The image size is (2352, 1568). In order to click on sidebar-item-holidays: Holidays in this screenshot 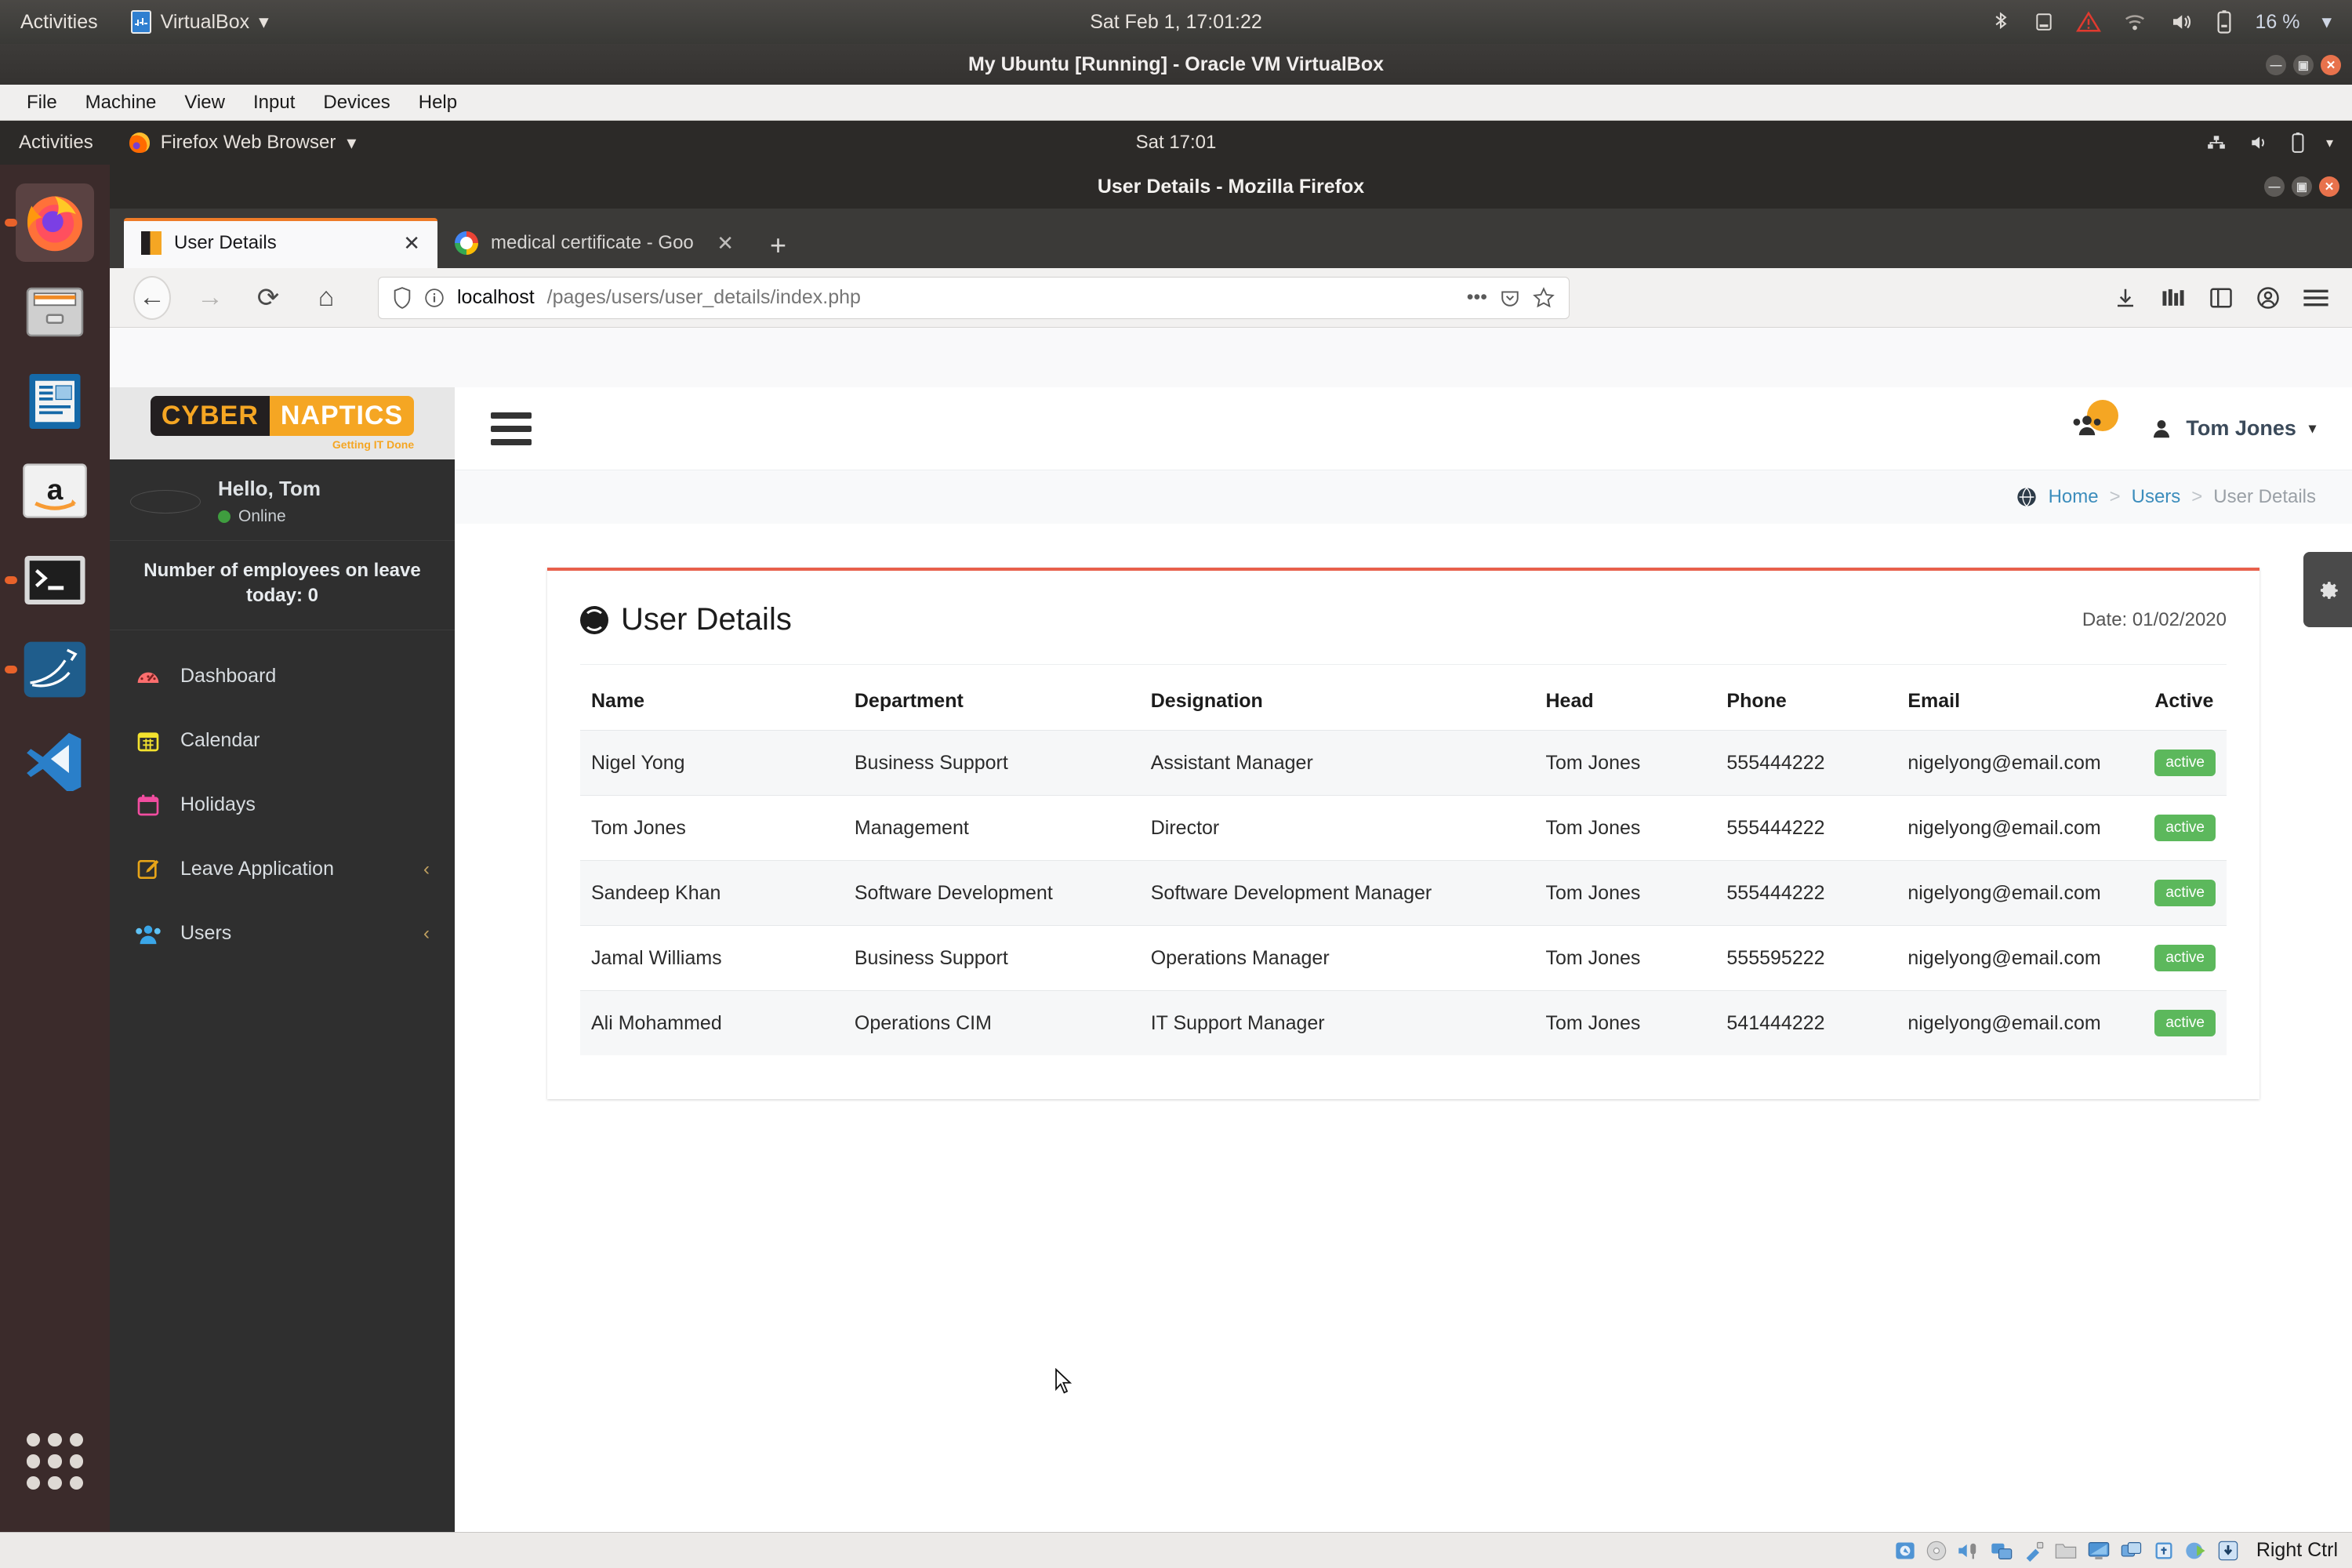, I will do `click(282, 805)`.